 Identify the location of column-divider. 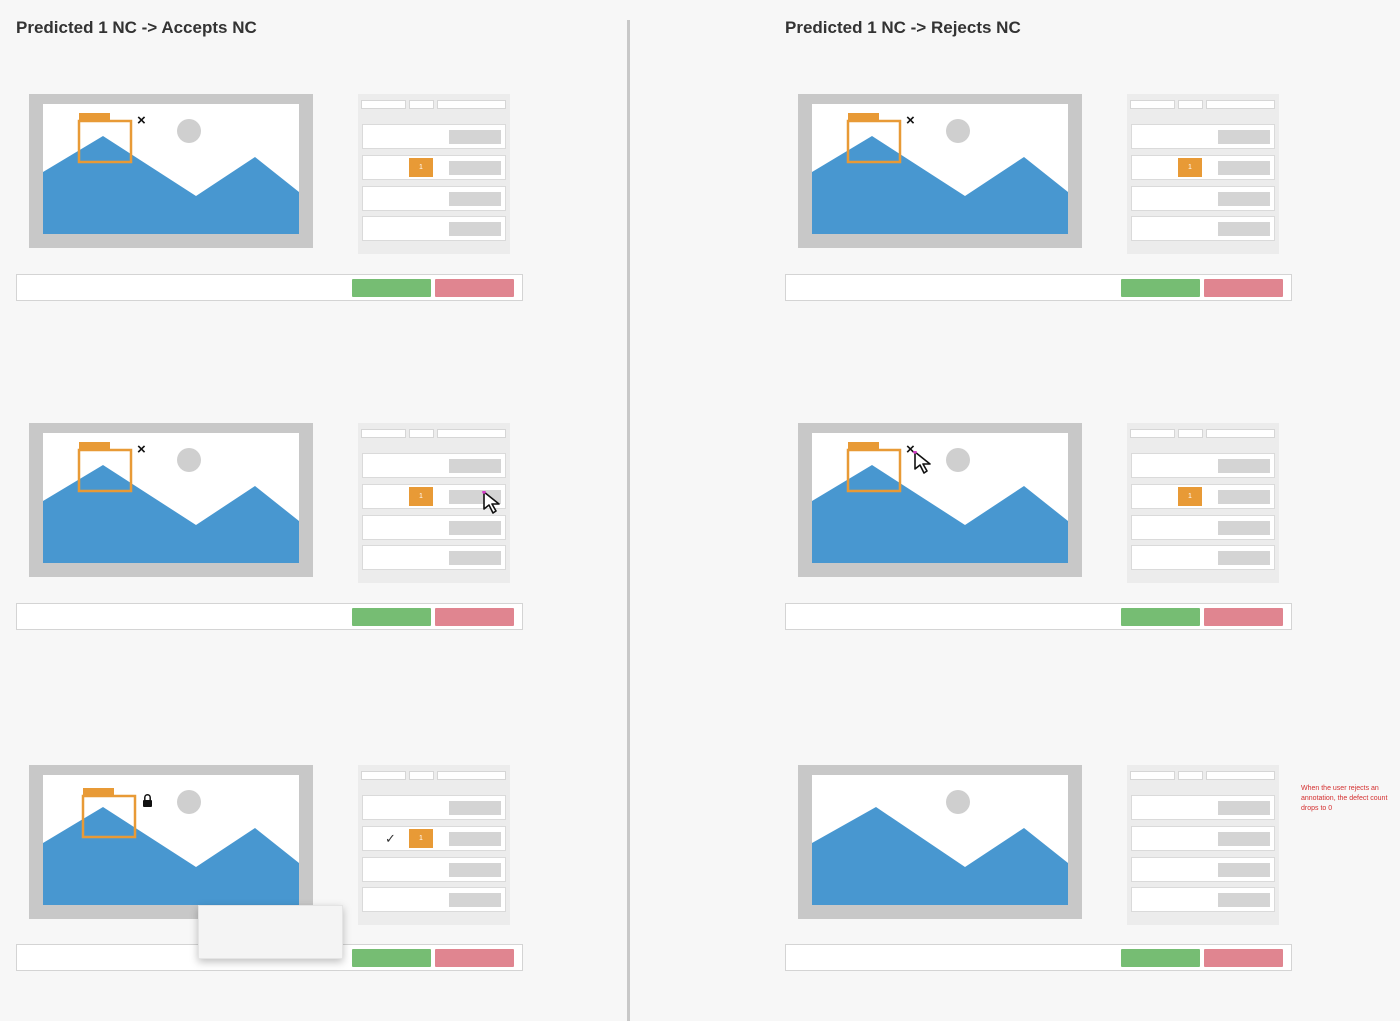
(628, 520).